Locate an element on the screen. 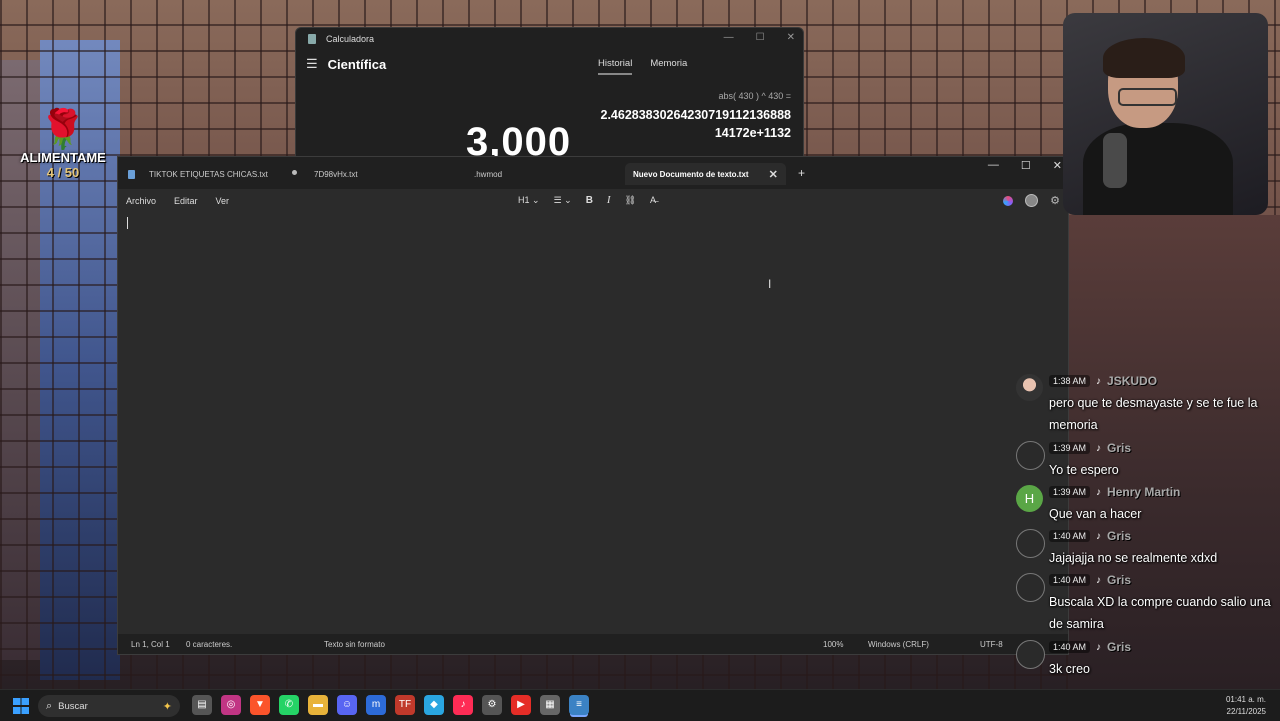 The image size is (1280, 721). unsaved-dot-icon is located at coordinates (294, 172).